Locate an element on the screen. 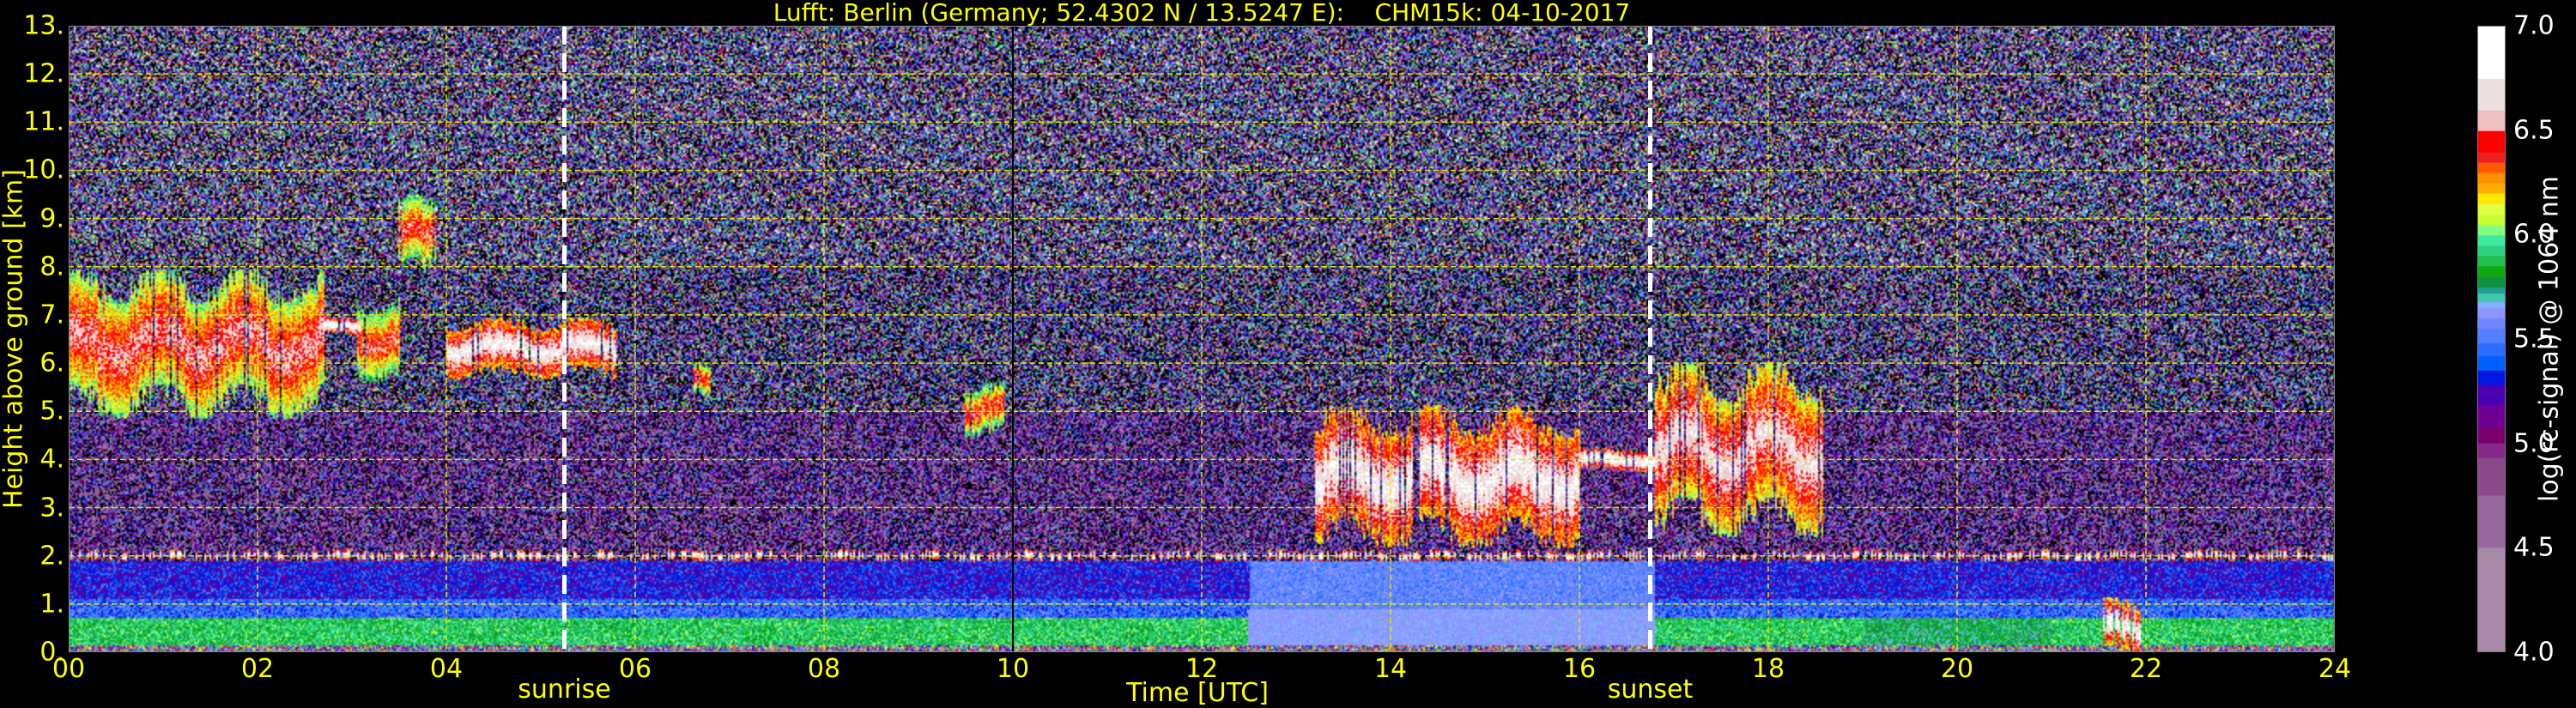 This screenshot has width=2576, height=708. colorbar-tick-label: 4.5 is located at coordinates (2534, 547).